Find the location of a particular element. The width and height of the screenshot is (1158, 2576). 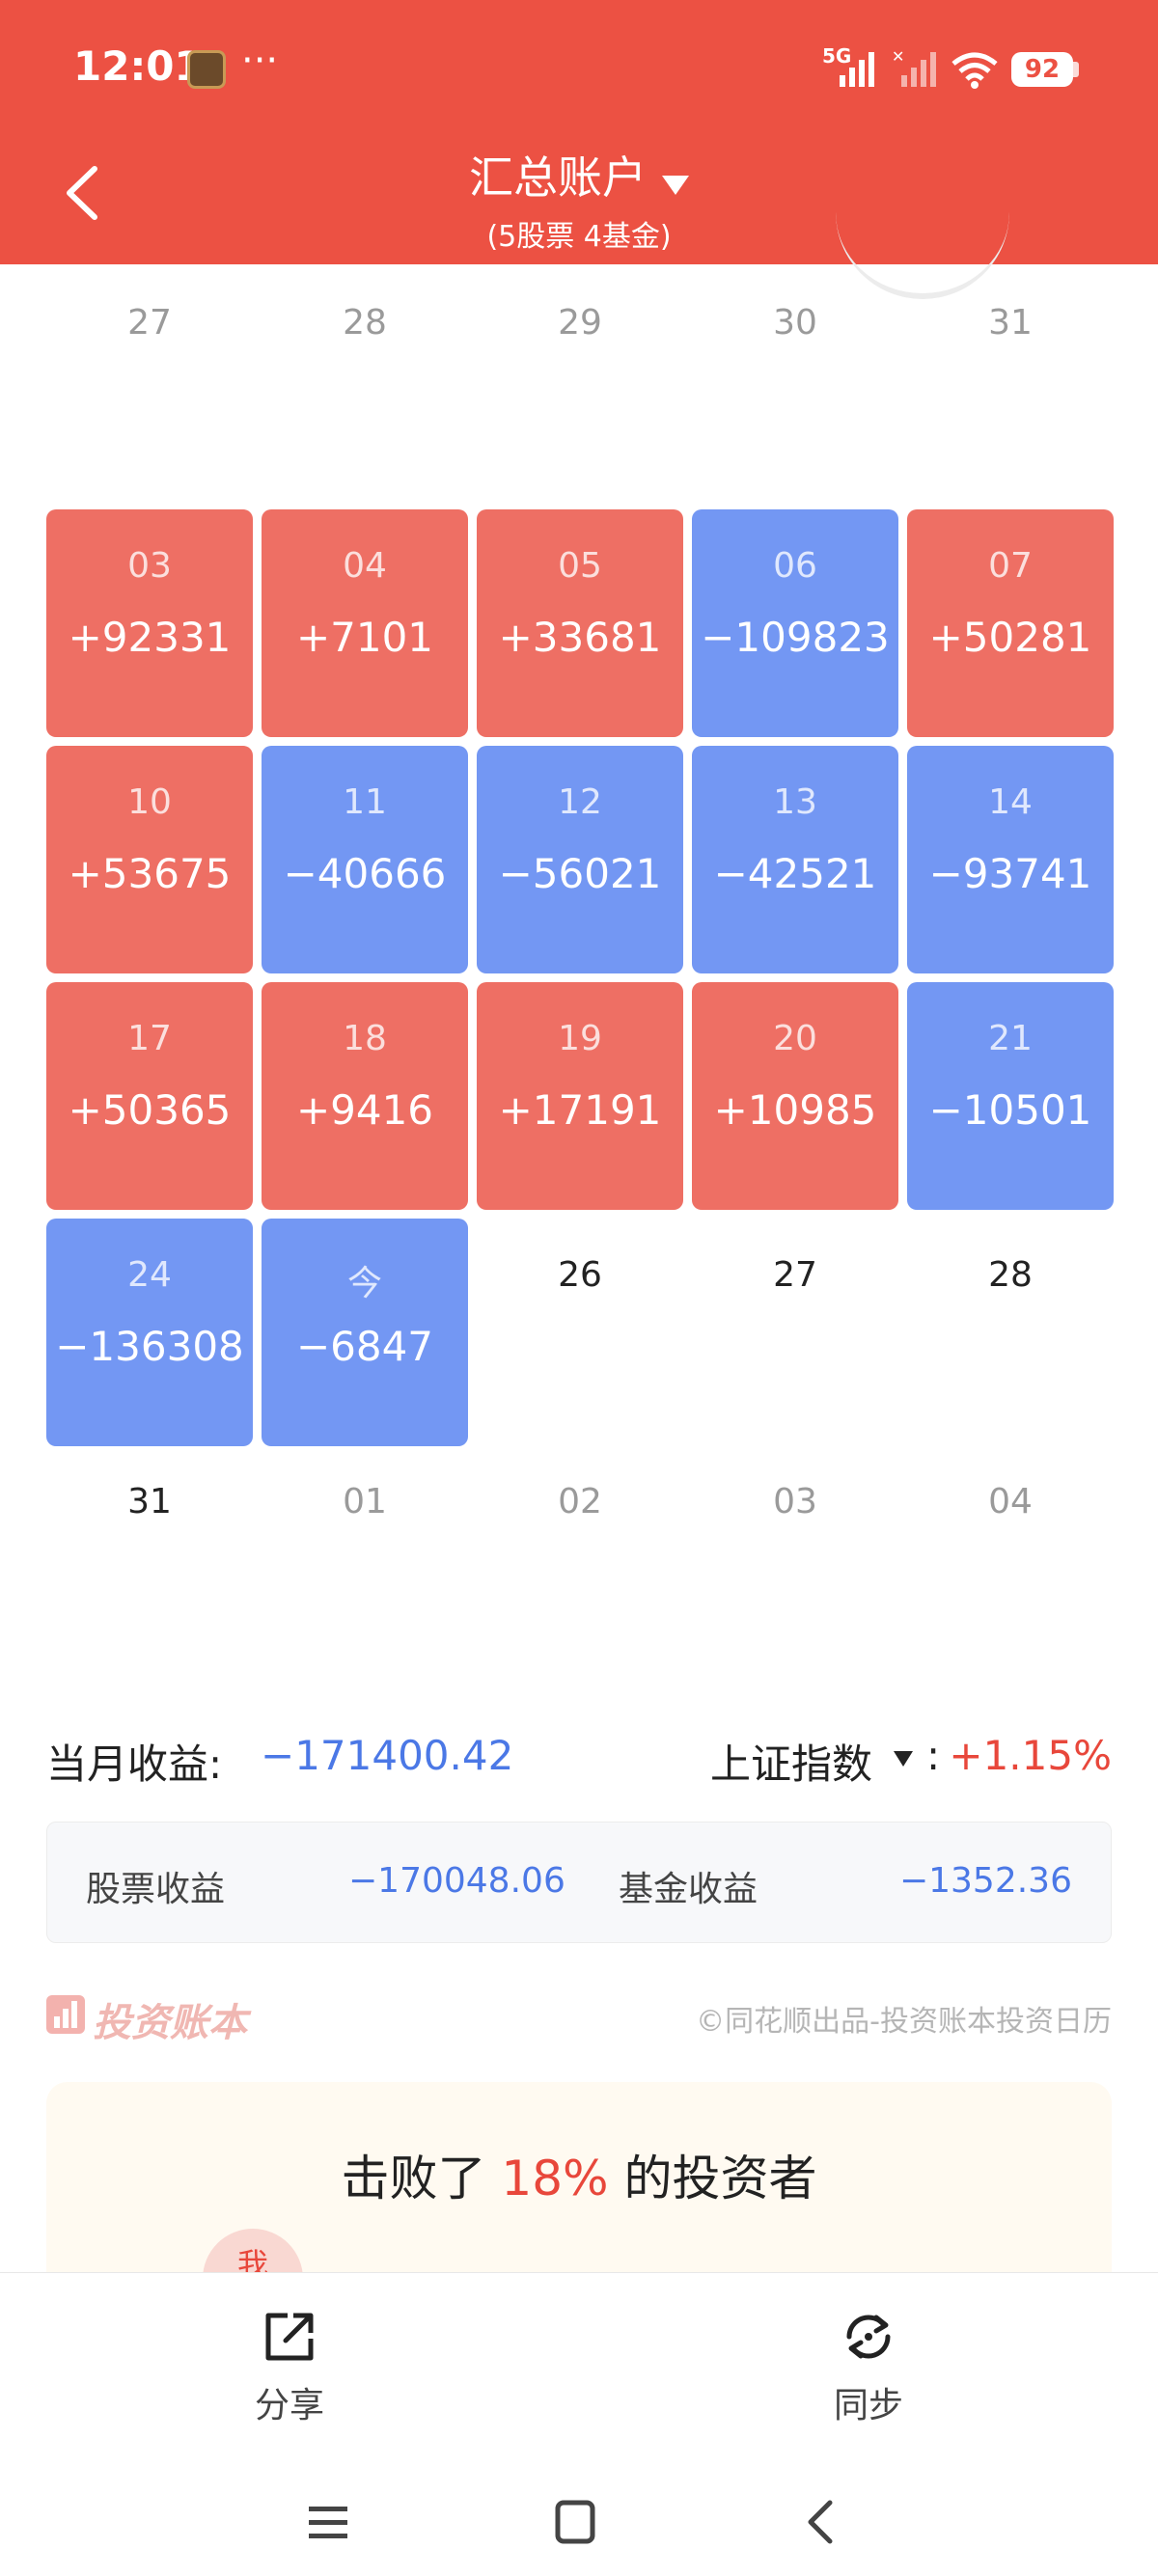

calendar-day-cell: 今 −6847 is located at coordinates (365, 1333).